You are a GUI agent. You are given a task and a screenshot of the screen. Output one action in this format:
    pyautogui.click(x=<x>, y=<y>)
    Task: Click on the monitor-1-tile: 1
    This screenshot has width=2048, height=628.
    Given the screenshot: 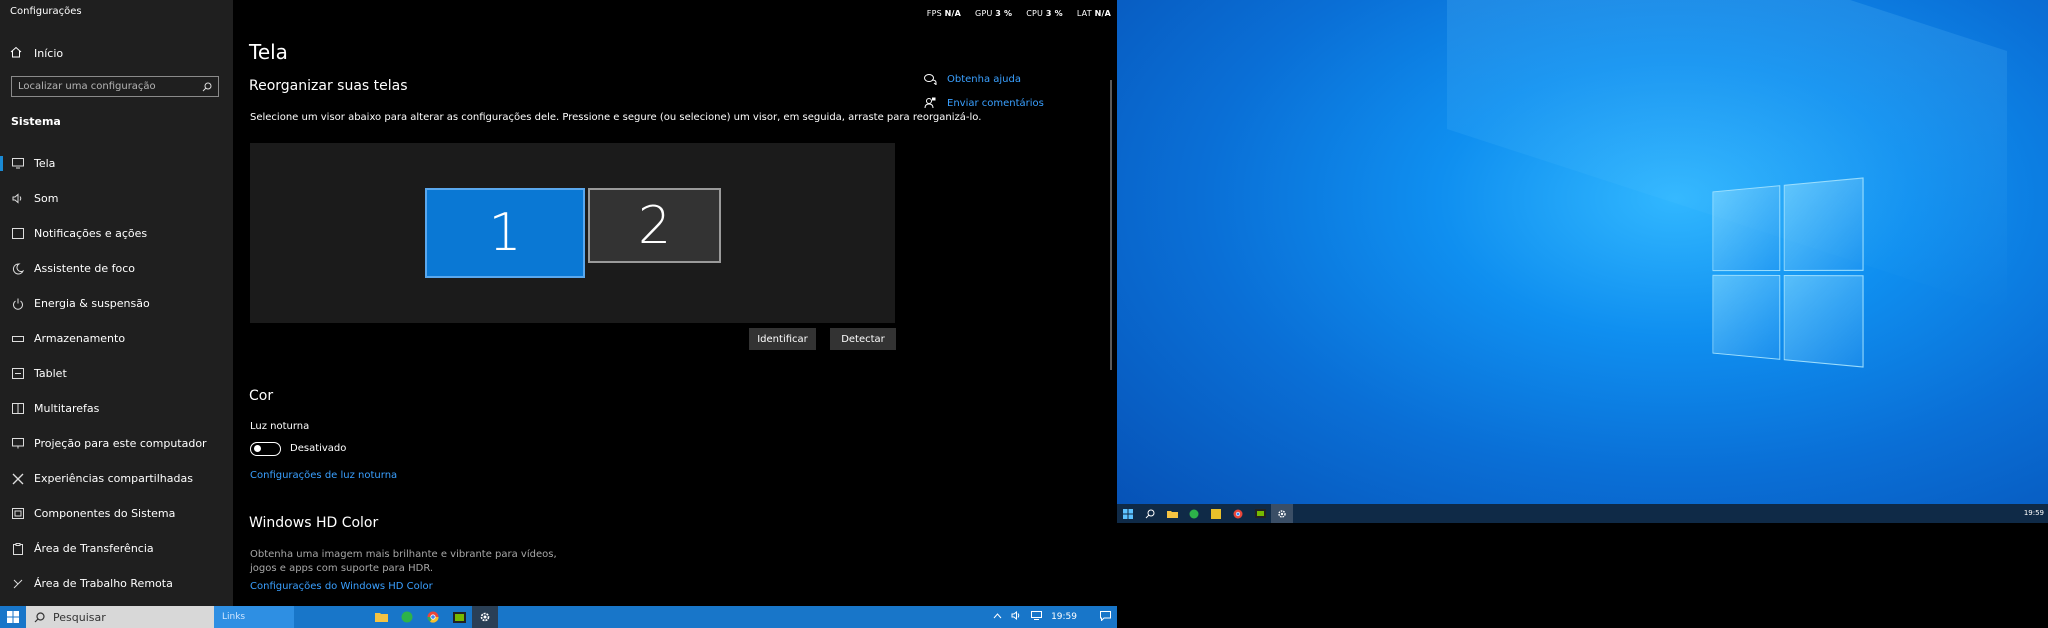 What is the action you would take?
    pyautogui.click(x=505, y=233)
    